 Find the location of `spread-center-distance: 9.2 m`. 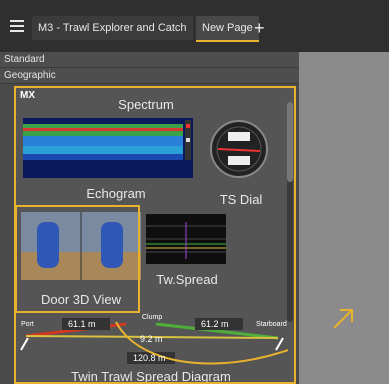

spread-center-distance: 9.2 m is located at coordinates (151, 339).